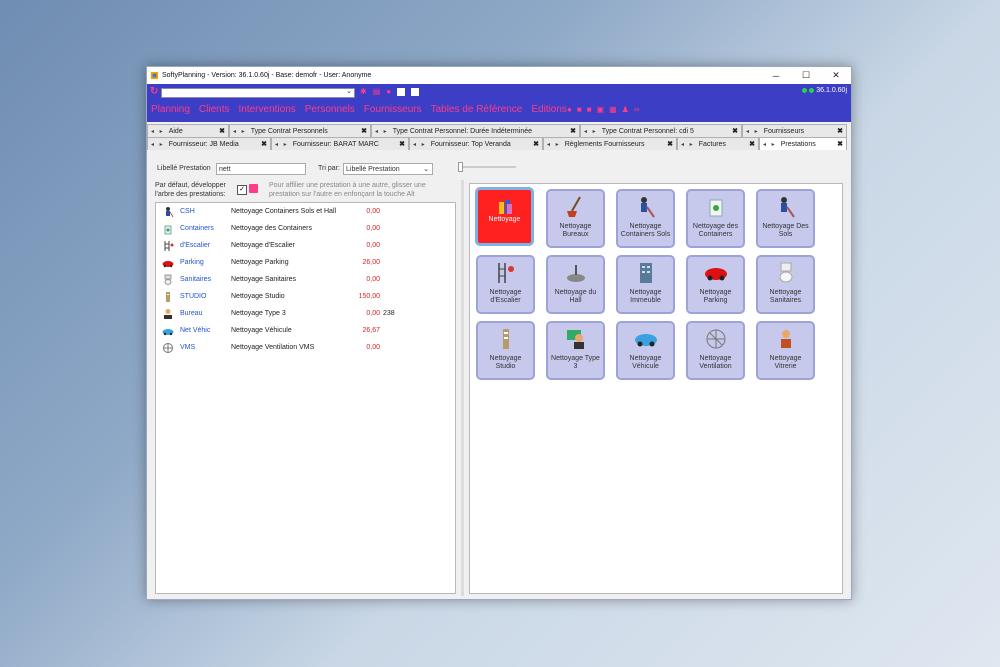 Image resolution: width=1000 pixels, height=667 pixels. I want to click on tab-factures: ◂ ▸ Factures ✖, so click(718, 143).